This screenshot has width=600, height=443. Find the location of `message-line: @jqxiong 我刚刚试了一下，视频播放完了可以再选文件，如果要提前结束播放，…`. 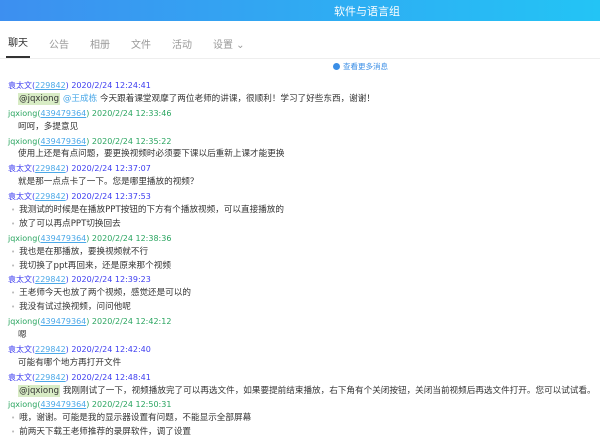

message-line: @jqxiong 我刚刚试了一下，视频播放完了可以再选文件，如果要提前结束播放，… is located at coordinates (304, 391).